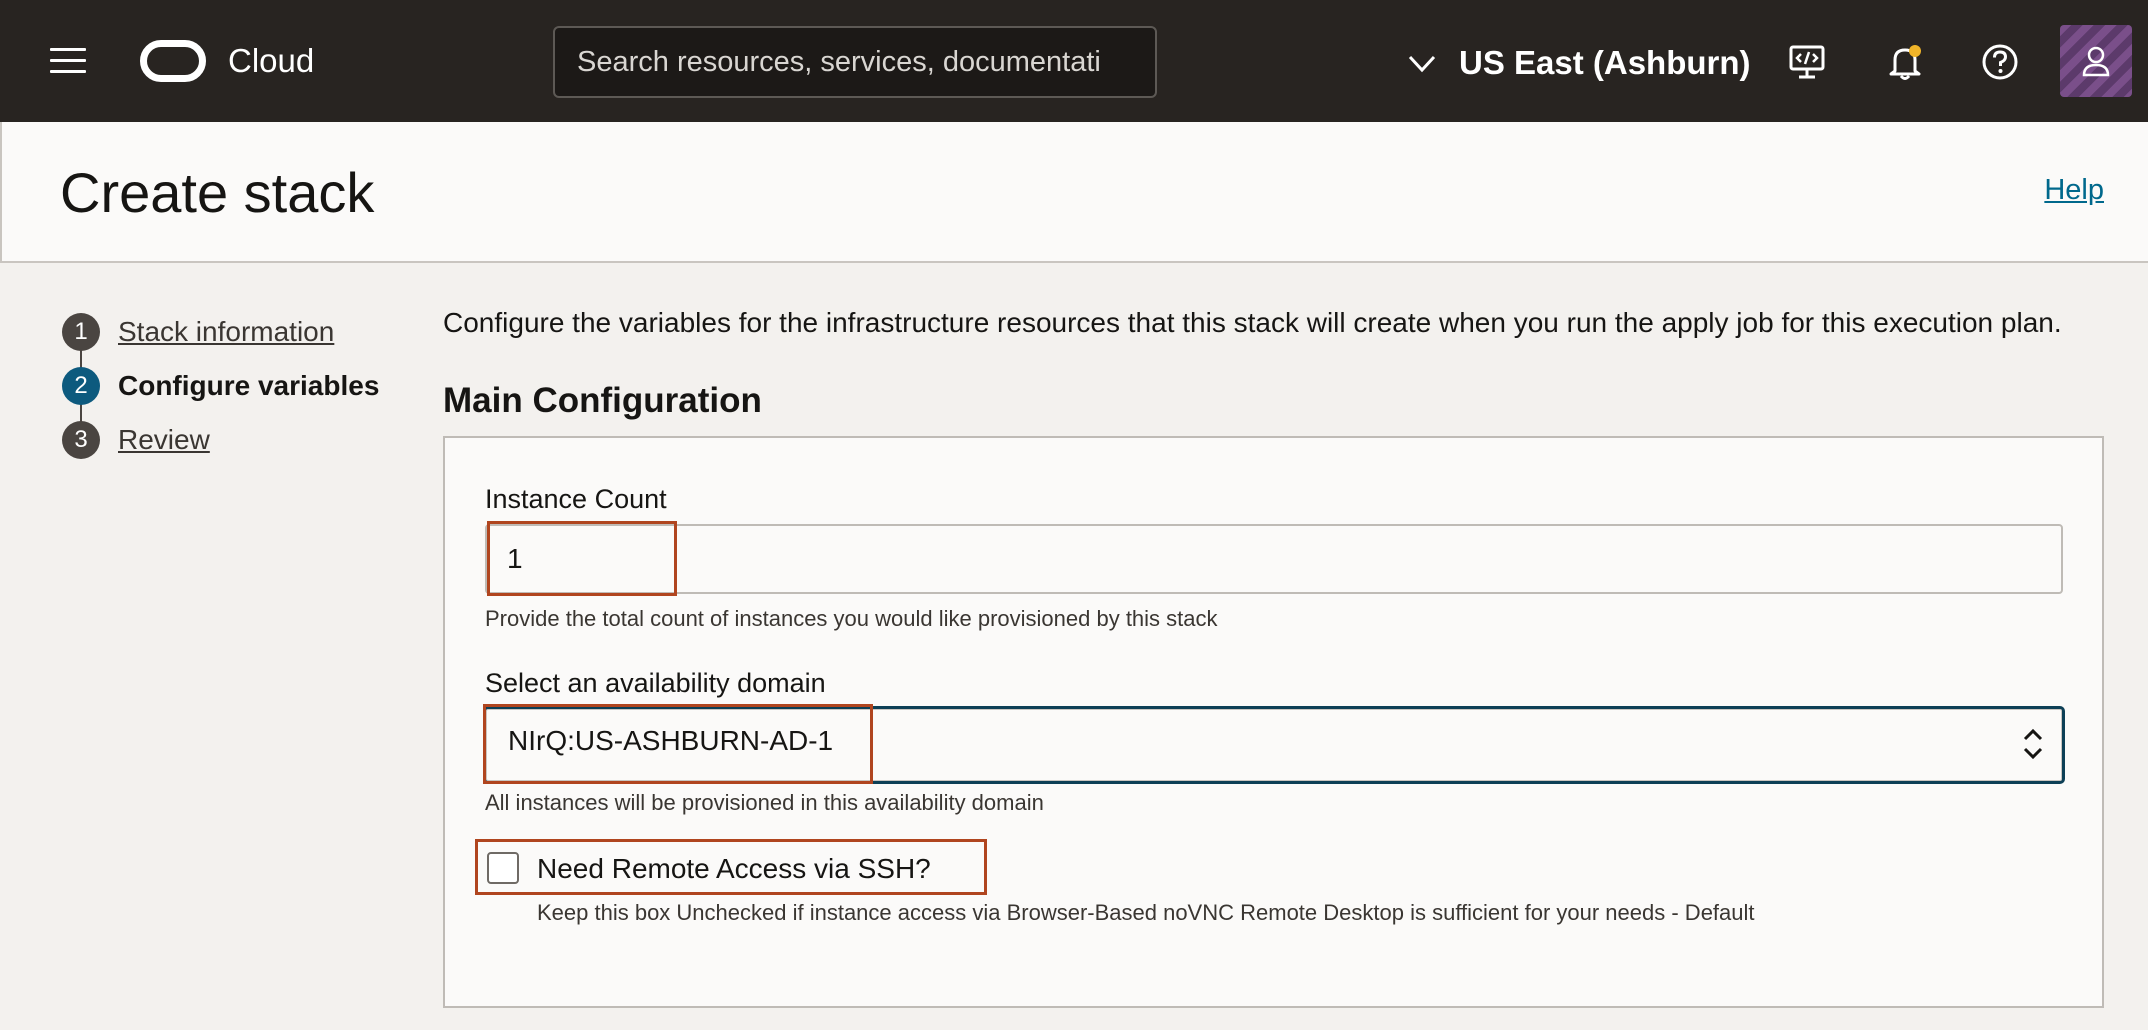 The height and width of the screenshot is (1030, 2148). I want to click on step-label: Configure variables, so click(249, 385).